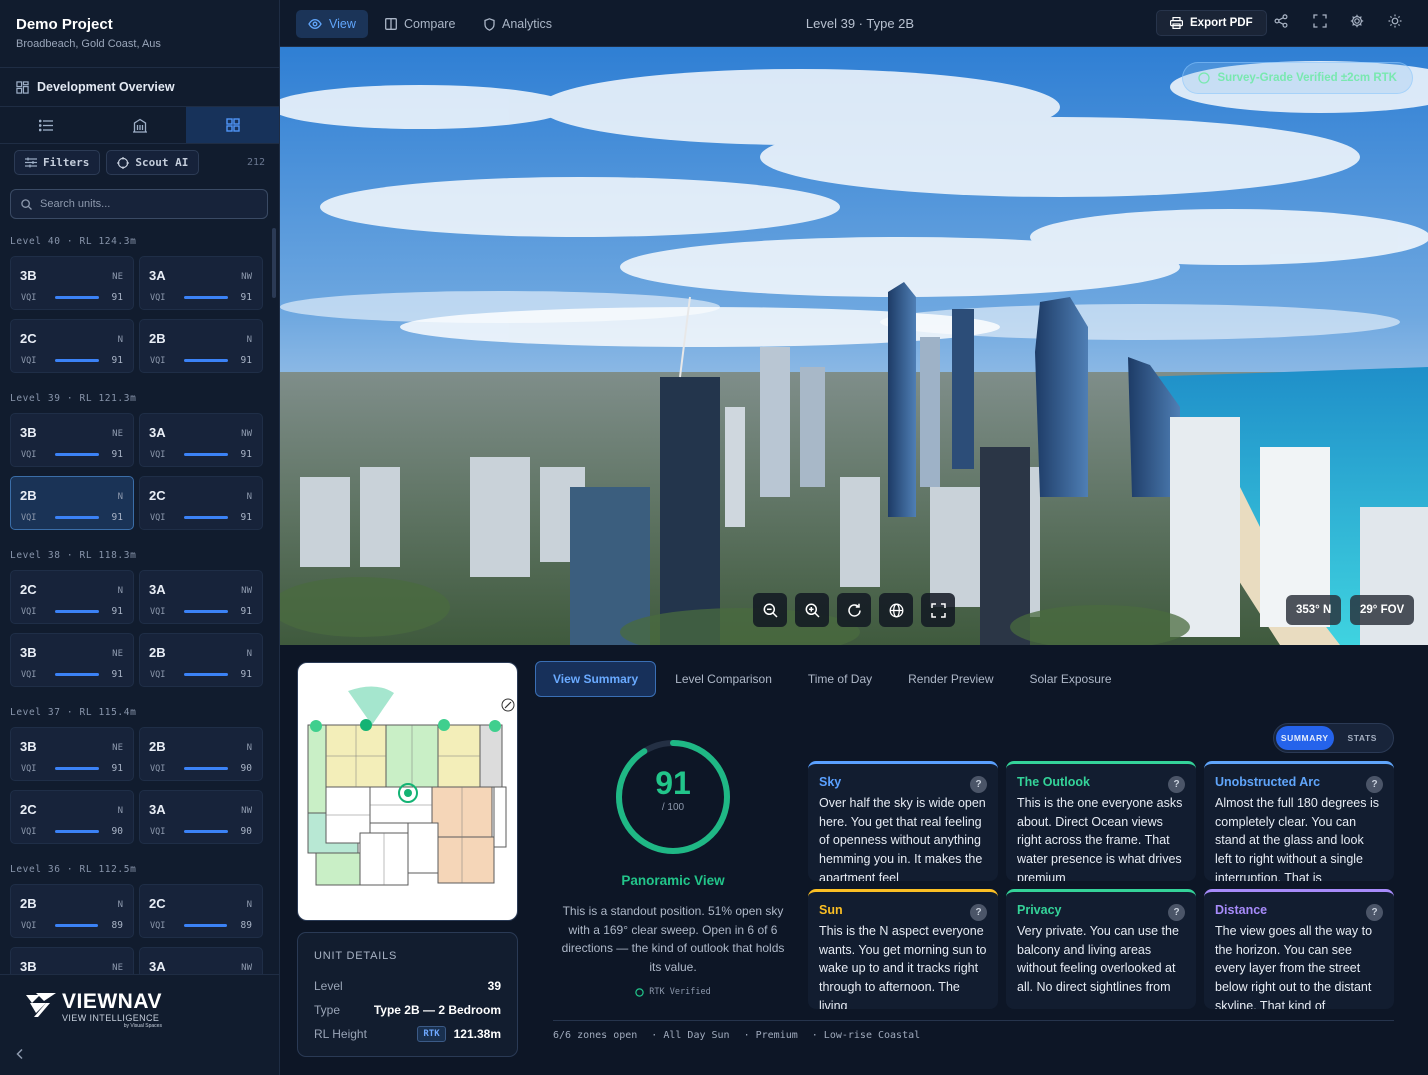  I want to click on level-unit-grid: 3B NE VQI 91 2B N VQI 90 2C N VQI 90 3A NW VQI 90, so click(136, 790).